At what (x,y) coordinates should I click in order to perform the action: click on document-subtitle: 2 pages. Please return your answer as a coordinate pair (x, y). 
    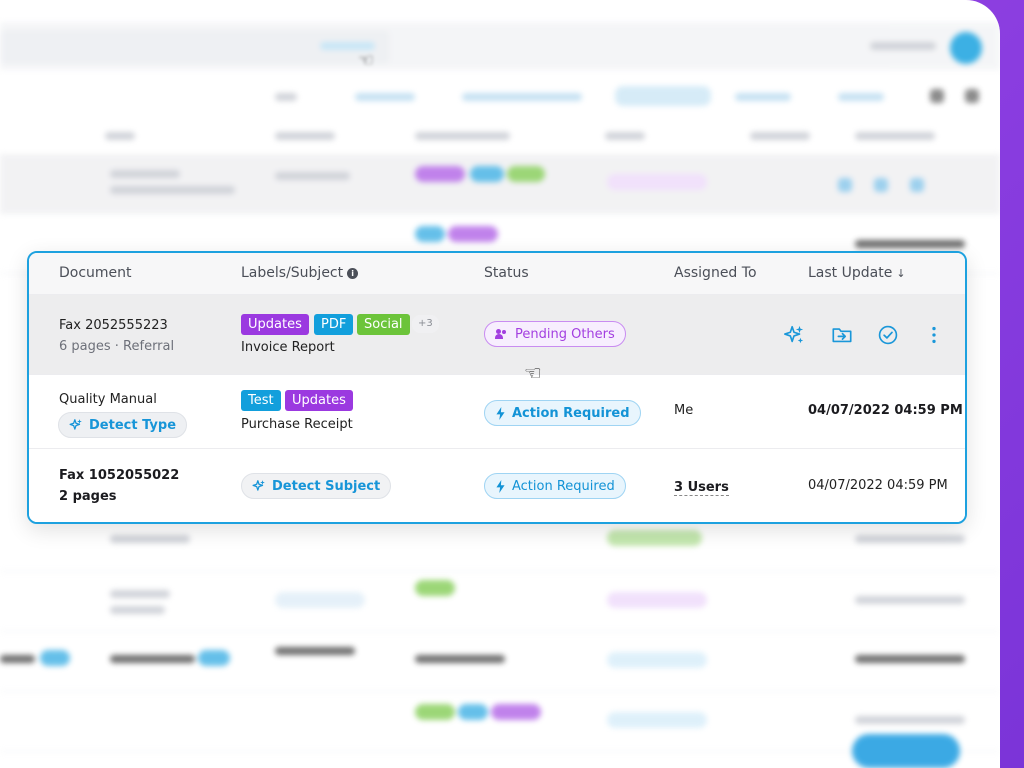
    Looking at the image, I should click on (88, 496).